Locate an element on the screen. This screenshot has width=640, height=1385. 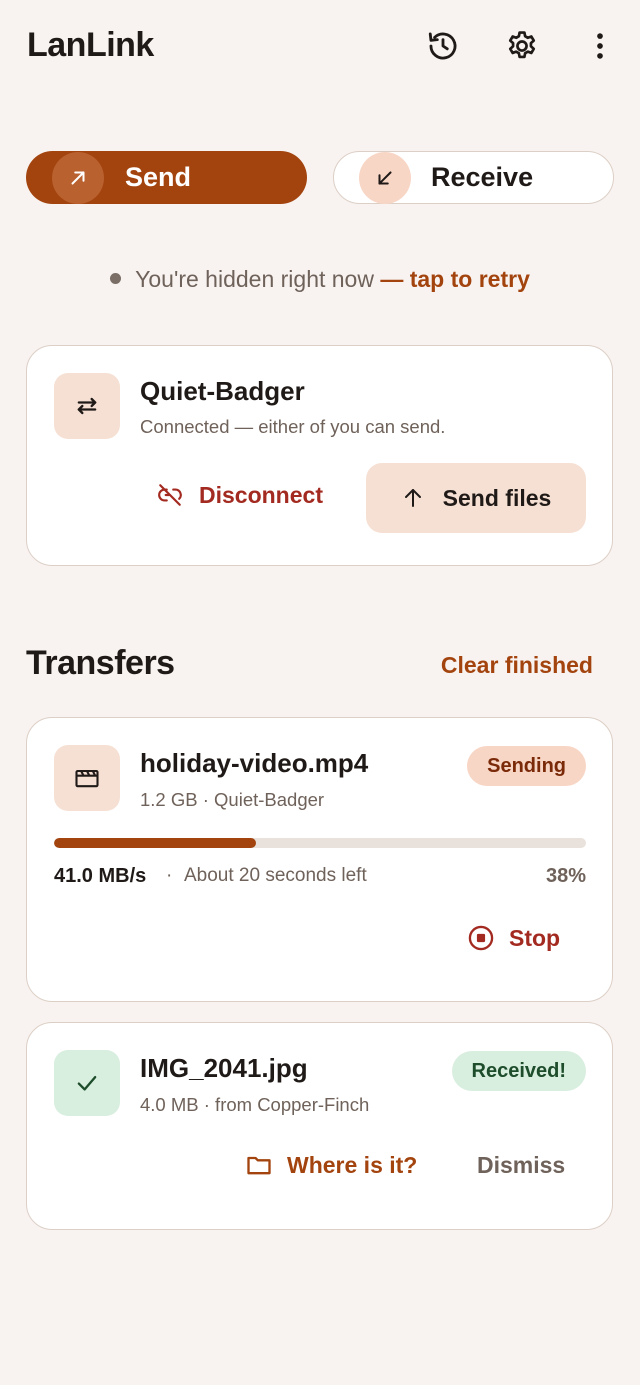
more-vert-icon is located at coordinates (600, 46).